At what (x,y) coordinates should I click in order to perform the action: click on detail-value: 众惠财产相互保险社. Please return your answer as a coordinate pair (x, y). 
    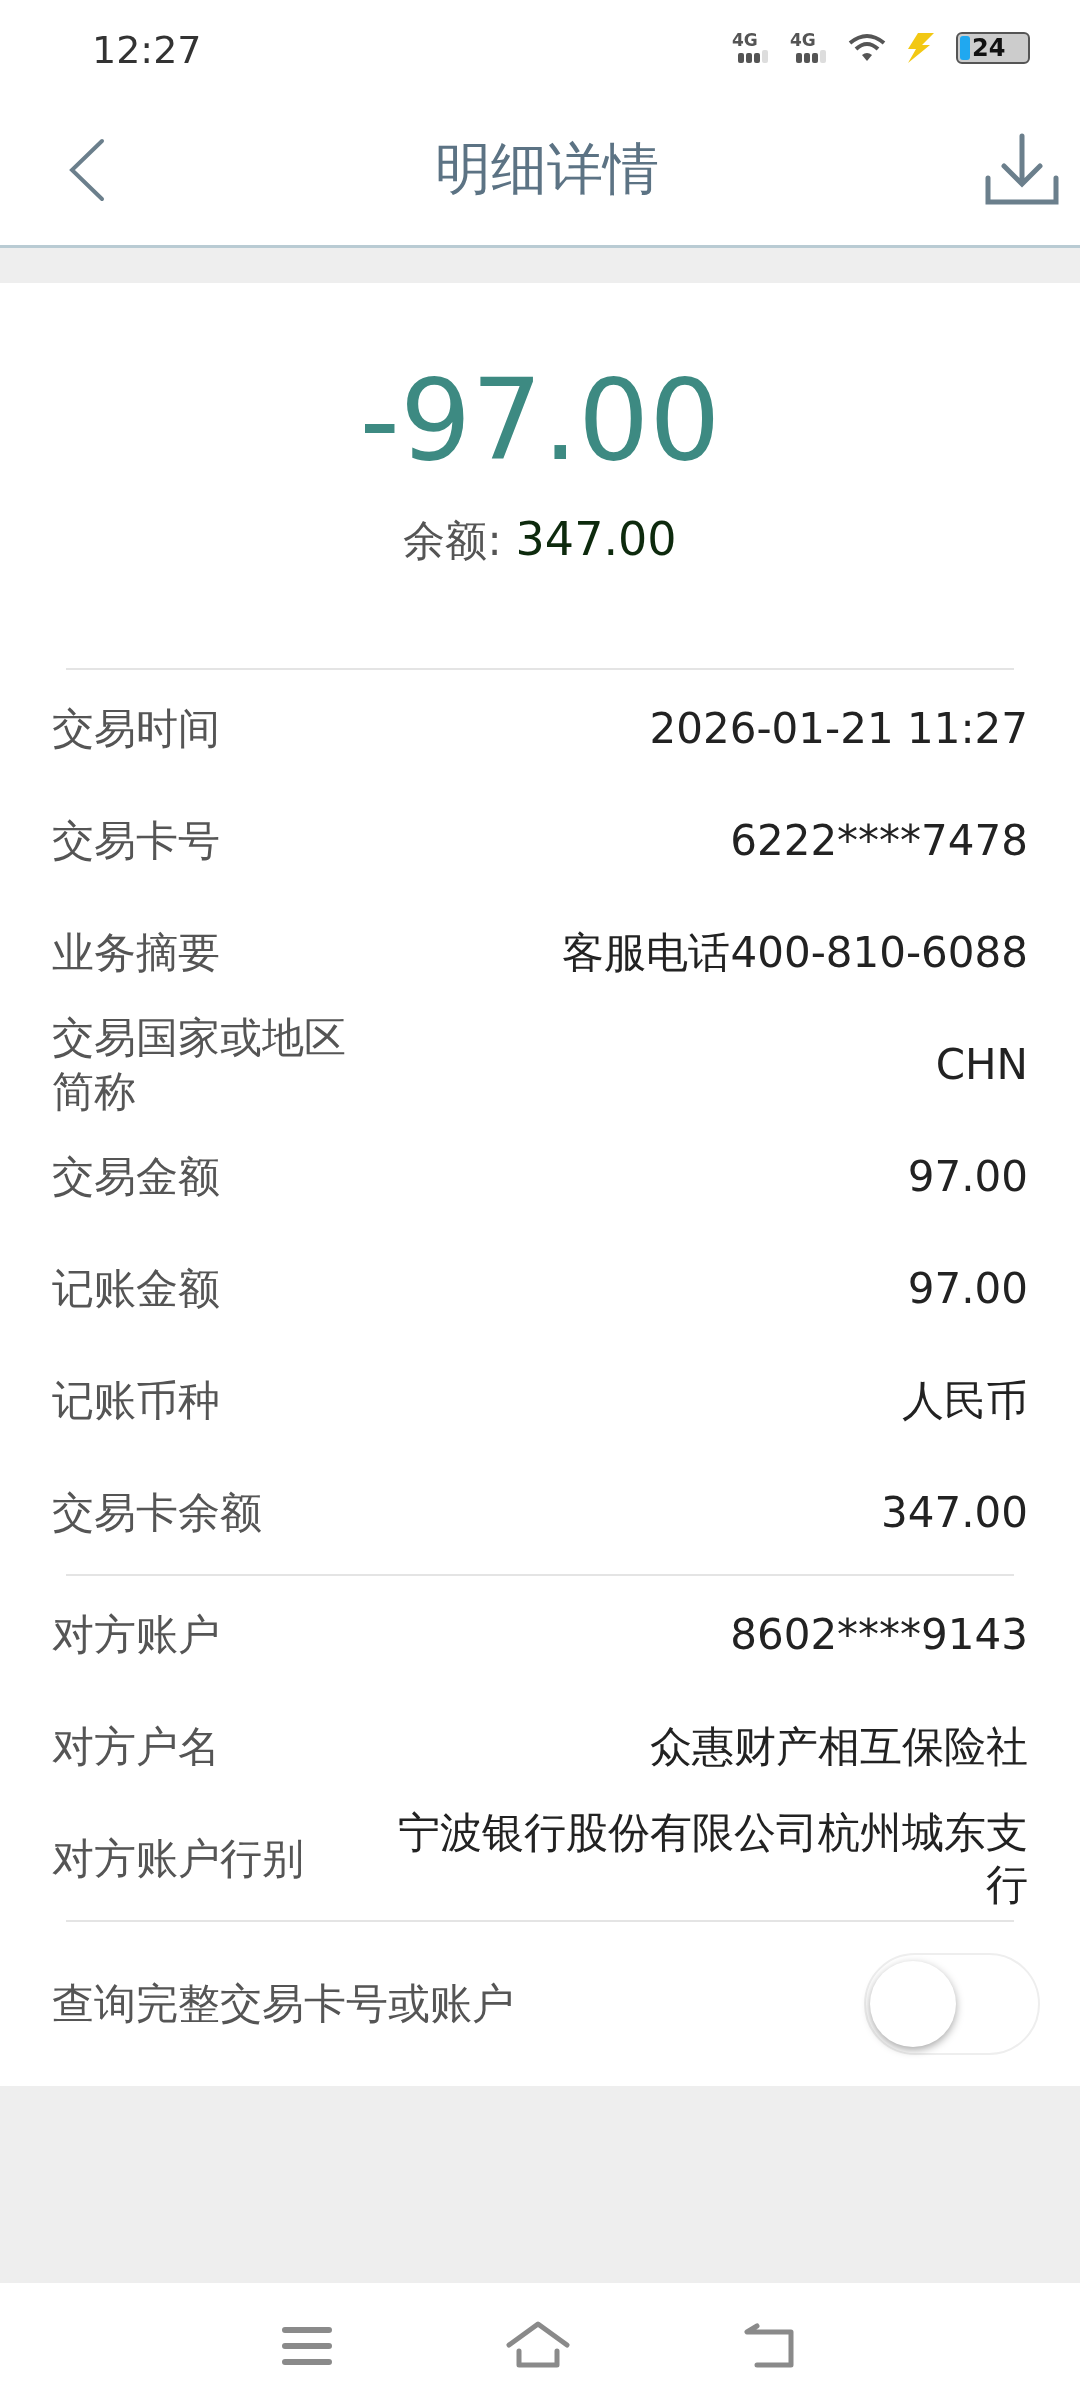
    Looking at the image, I should click on (839, 1747).